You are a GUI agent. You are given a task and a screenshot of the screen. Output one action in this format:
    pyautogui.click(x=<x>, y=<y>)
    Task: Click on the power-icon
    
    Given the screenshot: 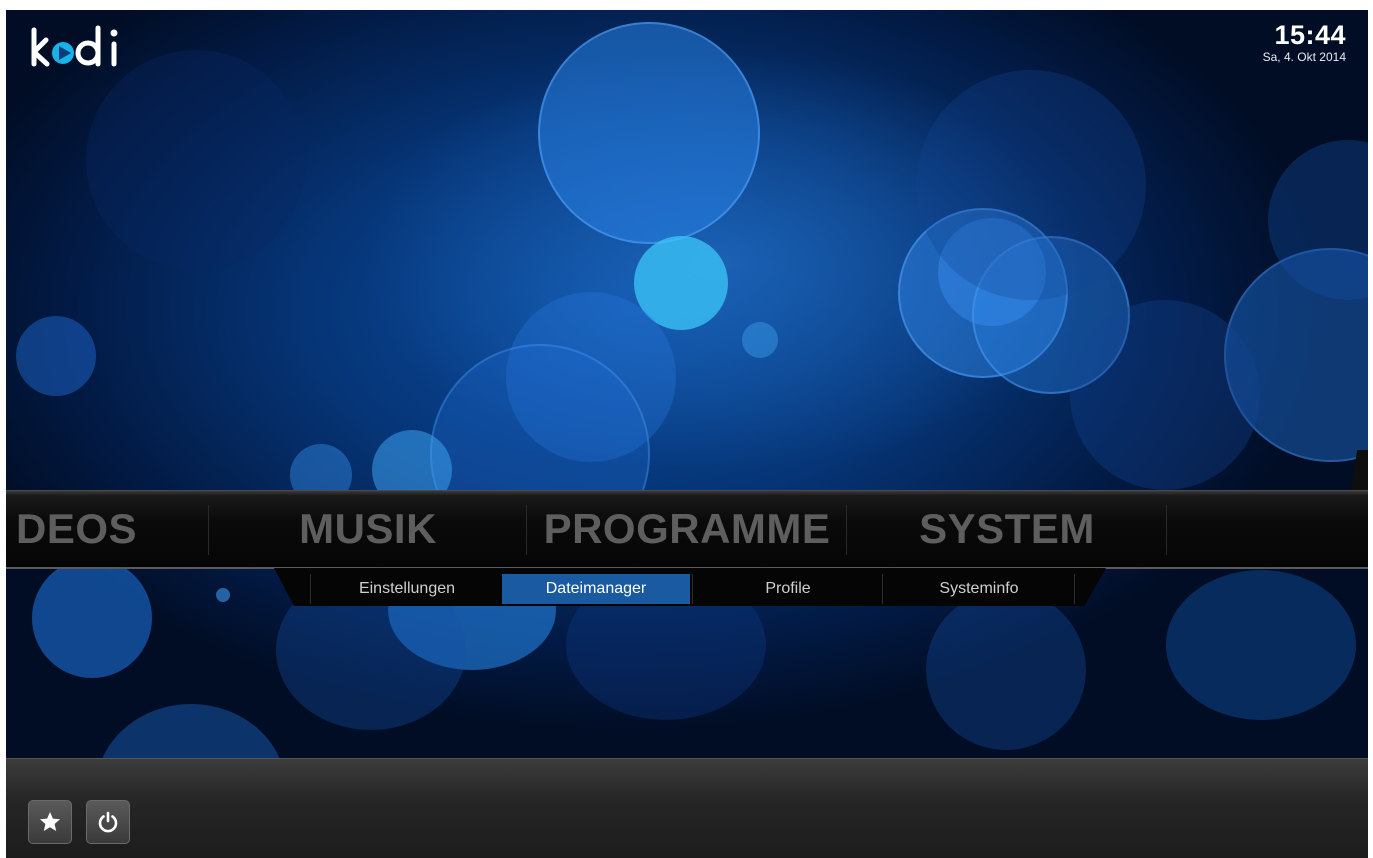 What is the action you would take?
    pyautogui.click(x=108, y=822)
    